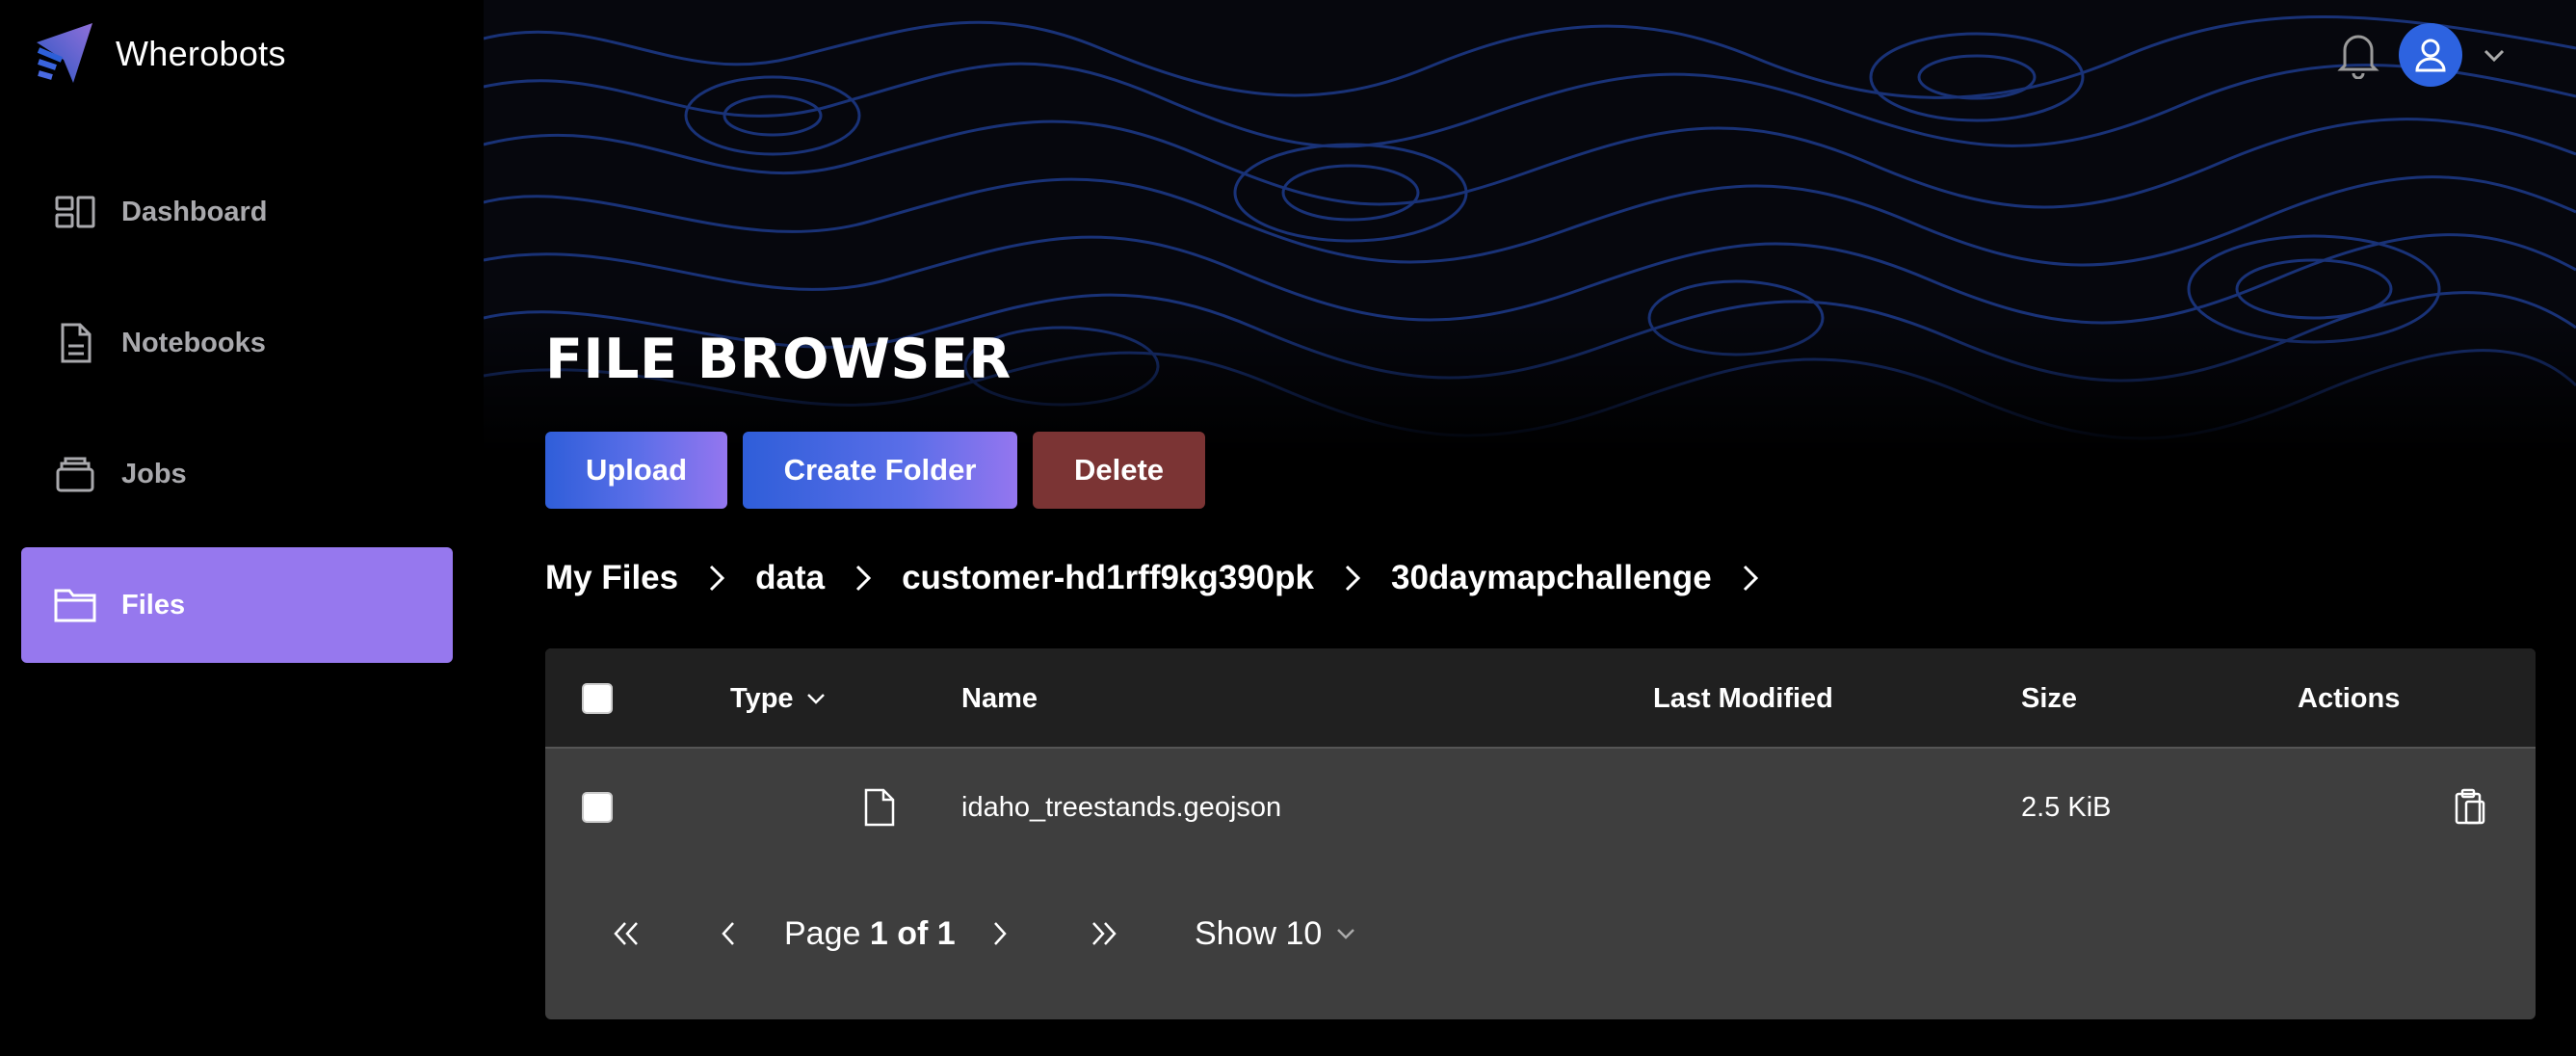  What do you see at coordinates (1108, 578) in the screenshot?
I see `breadcrumb-item: customer-hd1rff9kg390pk` at bounding box center [1108, 578].